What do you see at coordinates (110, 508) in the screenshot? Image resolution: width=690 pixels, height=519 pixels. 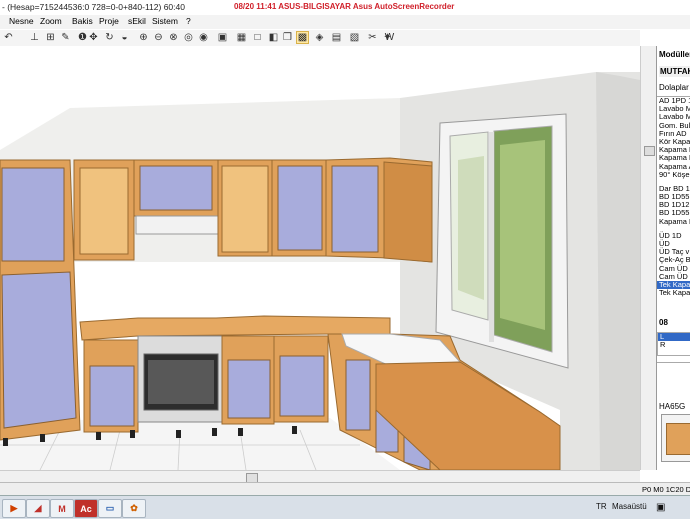 I see `explorer-icon: ▭` at bounding box center [110, 508].